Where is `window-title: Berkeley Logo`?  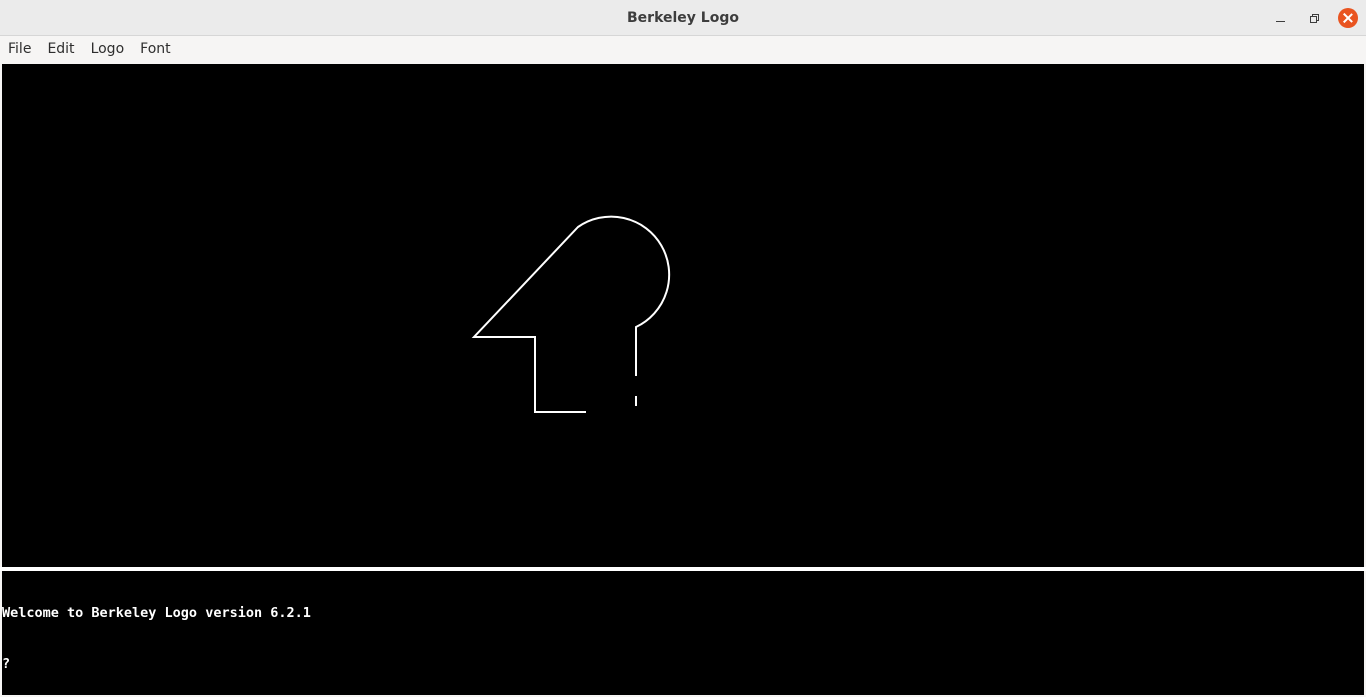 window-title: Berkeley Logo is located at coordinates (683, 18).